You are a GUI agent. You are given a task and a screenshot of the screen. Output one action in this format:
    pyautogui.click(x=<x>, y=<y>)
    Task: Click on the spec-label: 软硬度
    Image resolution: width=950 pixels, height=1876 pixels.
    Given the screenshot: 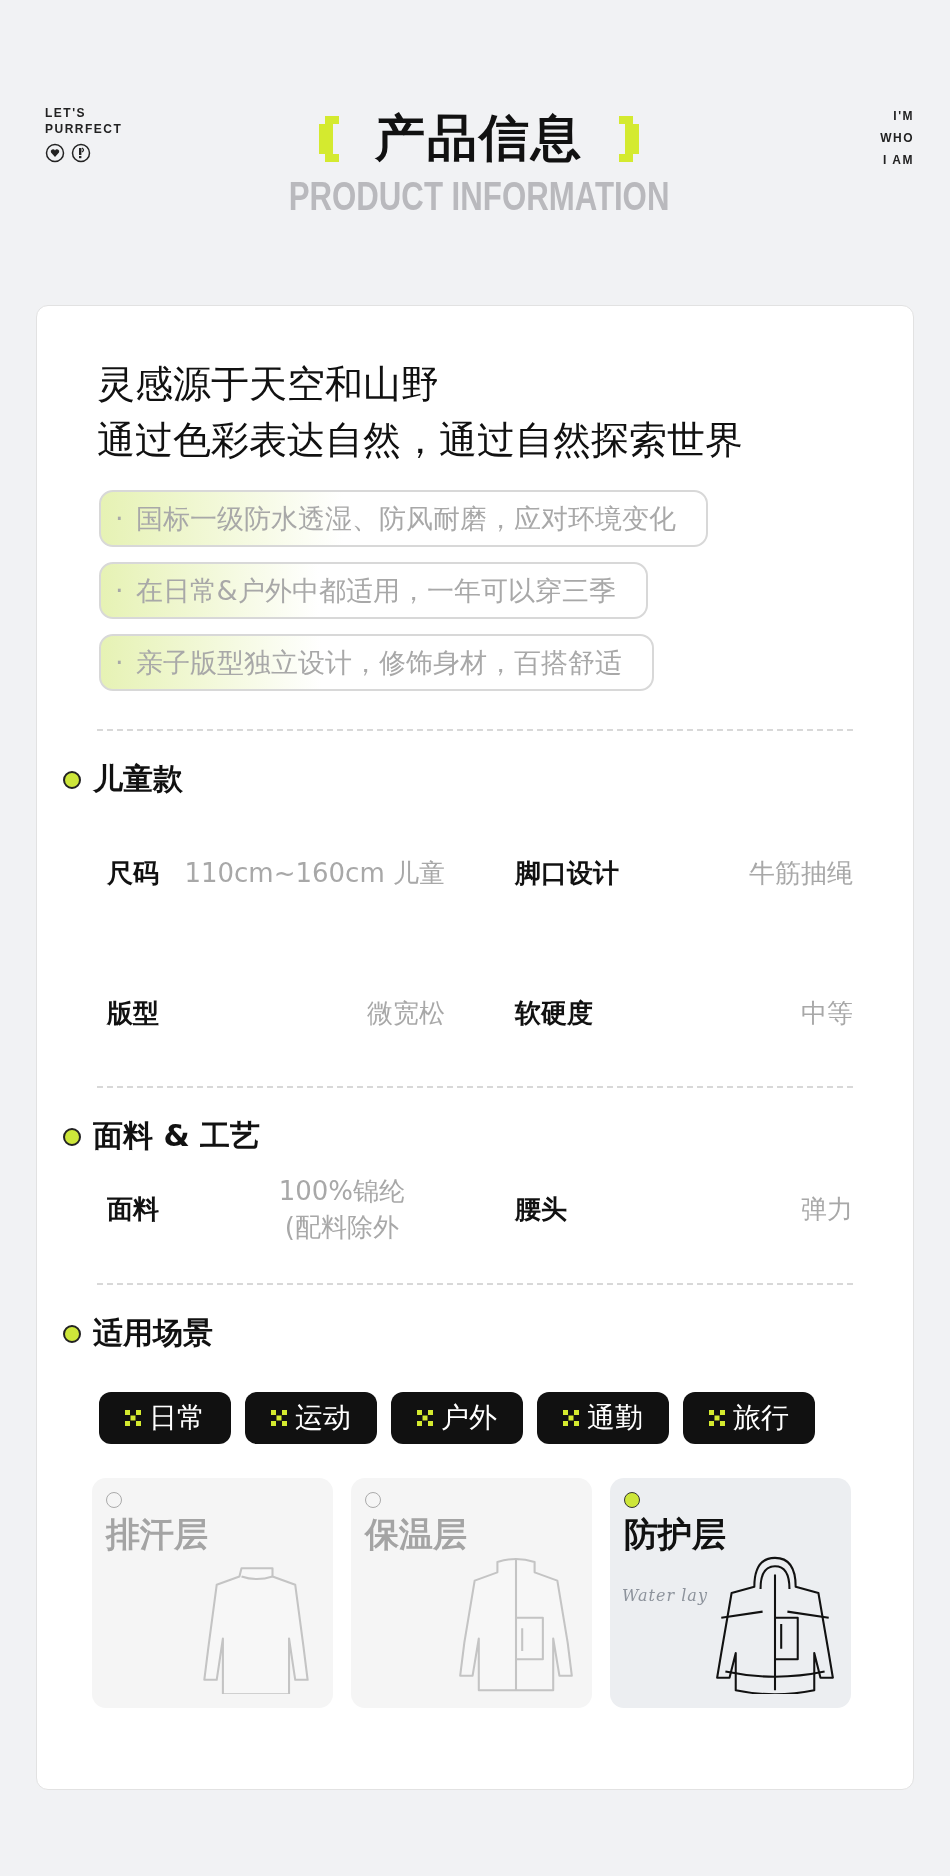 What is the action you would take?
    pyautogui.click(x=554, y=1013)
    